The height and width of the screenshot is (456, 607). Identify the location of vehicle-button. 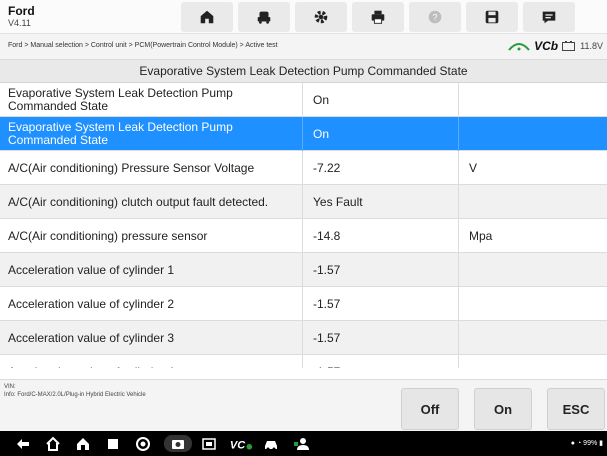
(271, 443).